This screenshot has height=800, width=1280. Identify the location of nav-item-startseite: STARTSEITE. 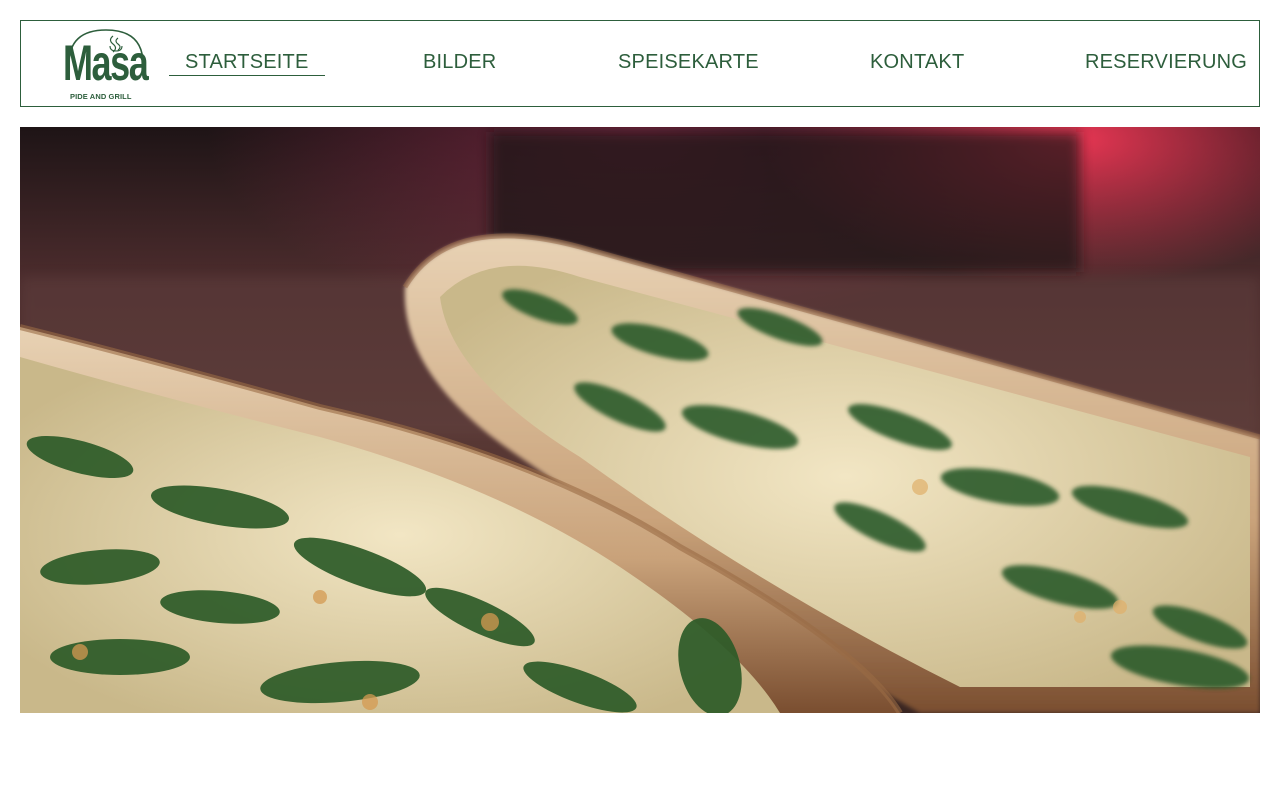
(246, 63).